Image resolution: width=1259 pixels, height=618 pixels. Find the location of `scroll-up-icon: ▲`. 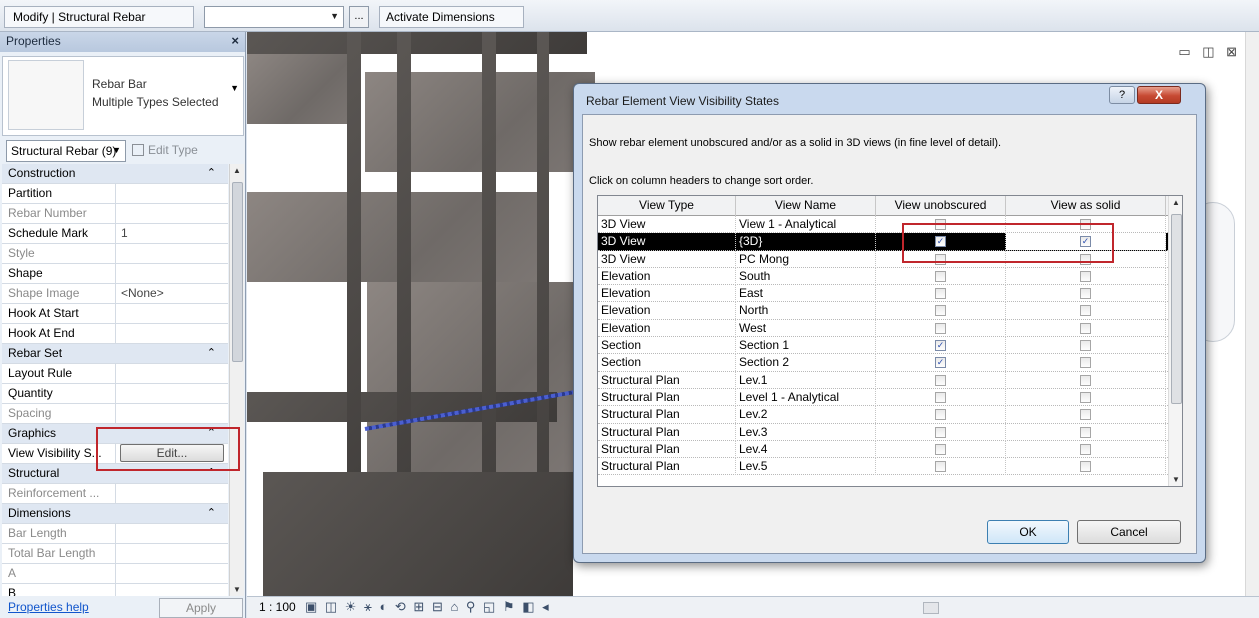

scroll-up-icon: ▲ is located at coordinates (1176, 202).